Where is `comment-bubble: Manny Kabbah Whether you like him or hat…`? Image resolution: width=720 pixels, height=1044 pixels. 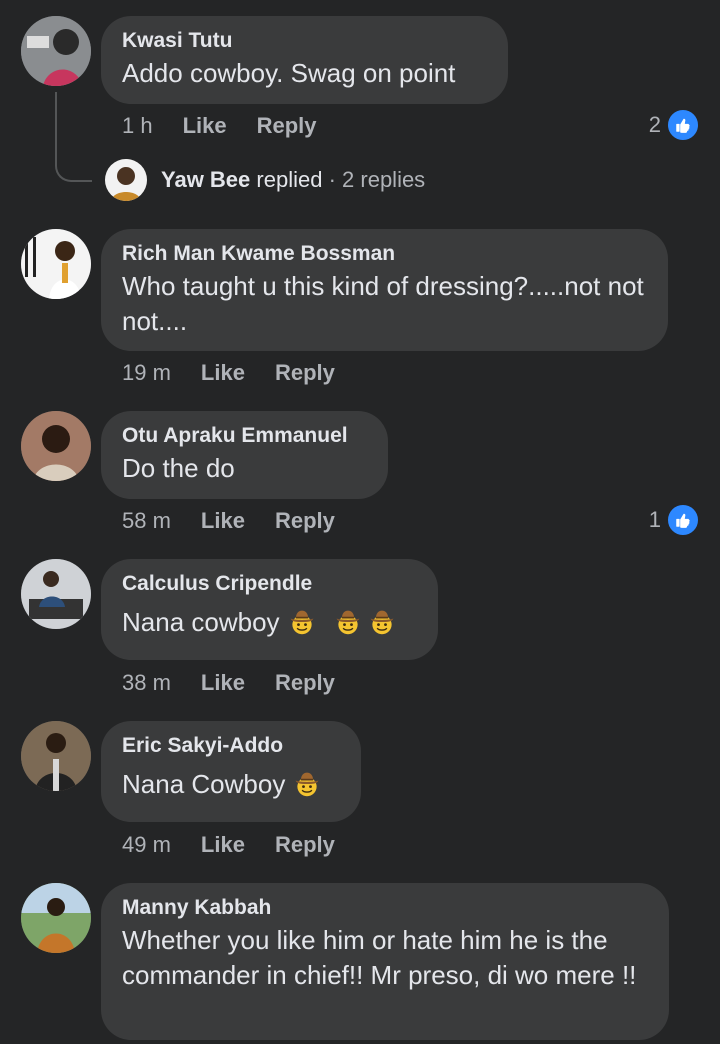
comment-bubble: Manny Kabbah Whether you like him or hat… is located at coordinates (385, 961).